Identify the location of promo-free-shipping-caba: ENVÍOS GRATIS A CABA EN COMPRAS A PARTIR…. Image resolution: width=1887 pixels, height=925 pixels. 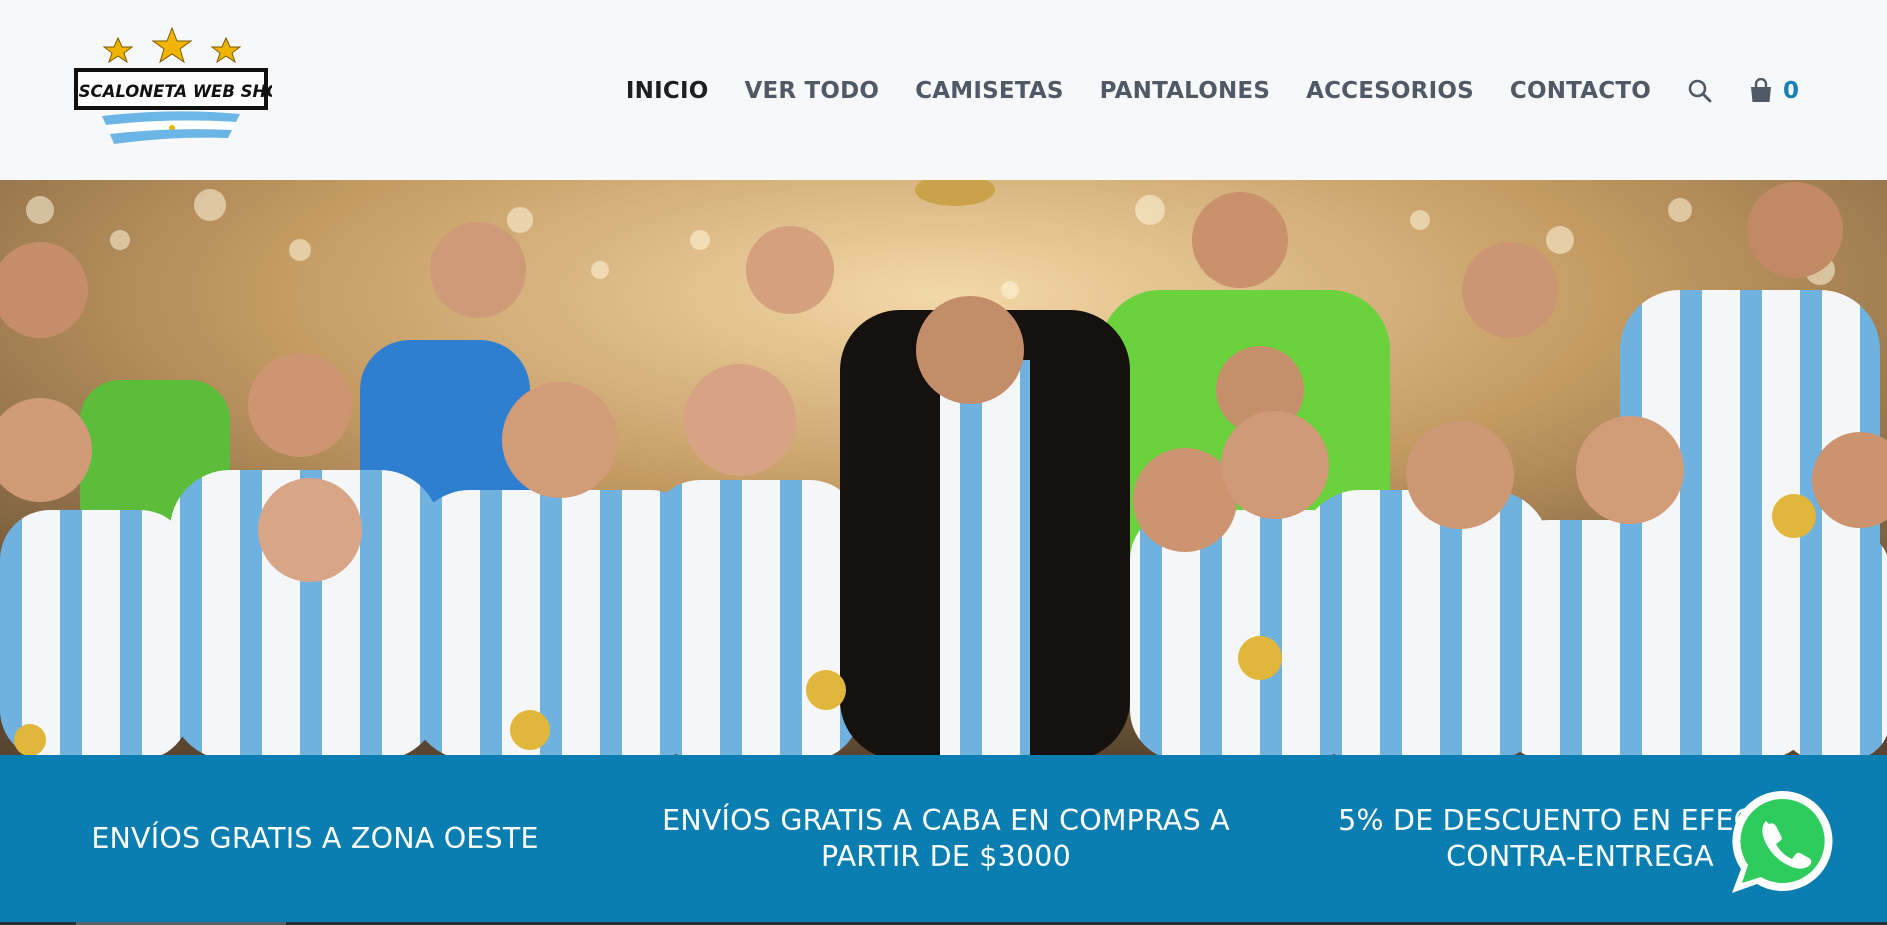
(946, 838).